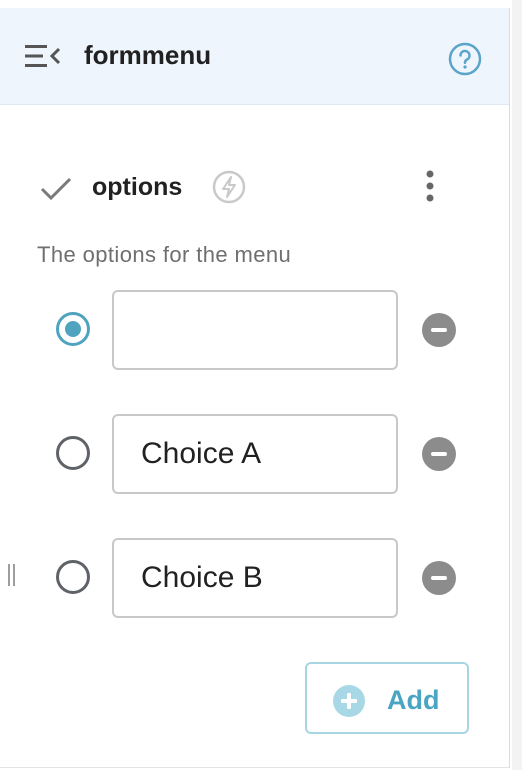 The width and height of the screenshot is (522, 770). Describe the element at coordinates (56, 189) in the screenshot. I see `check-icon` at that location.